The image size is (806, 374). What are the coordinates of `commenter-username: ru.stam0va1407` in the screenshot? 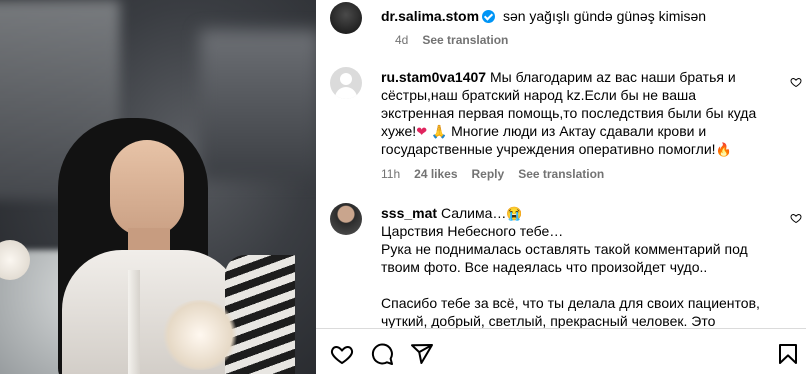 It's located at (433, 77).